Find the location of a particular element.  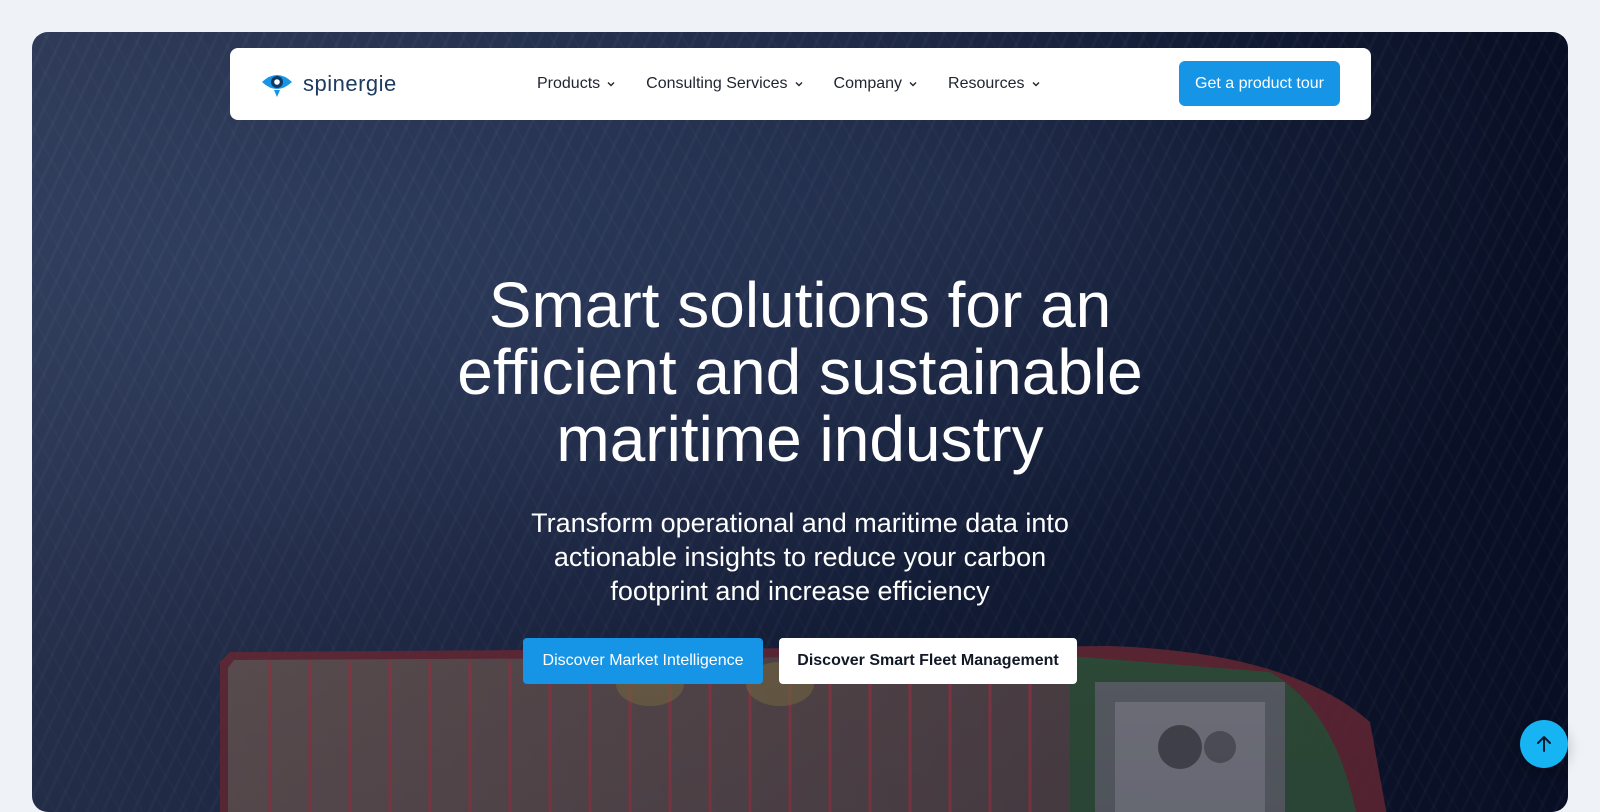

discover-smart-fleet-button: Discover Smart Fleet Management is located at coordinates (928, 661).